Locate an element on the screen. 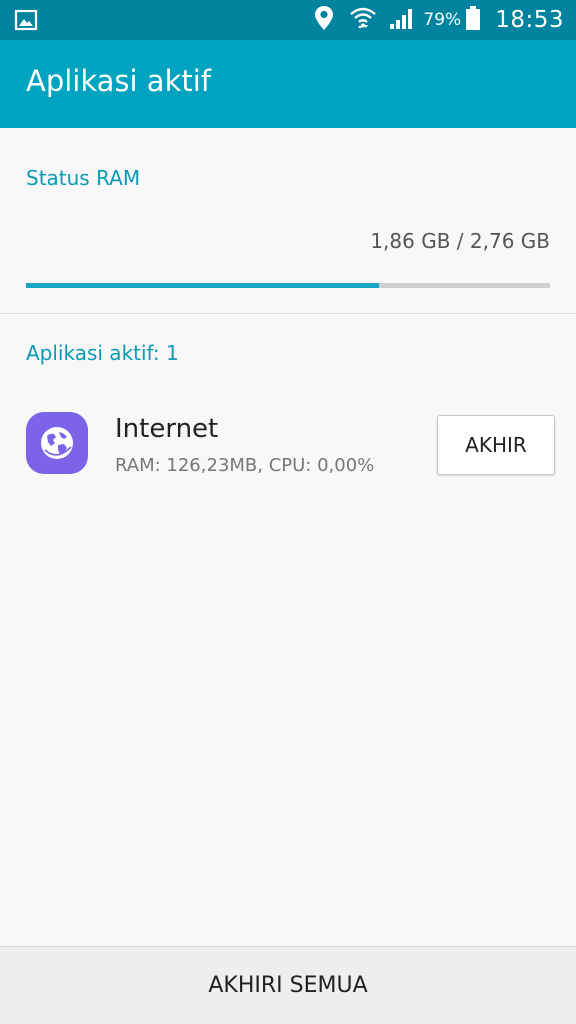  gallery-icon is located at coordinates (26, 20).